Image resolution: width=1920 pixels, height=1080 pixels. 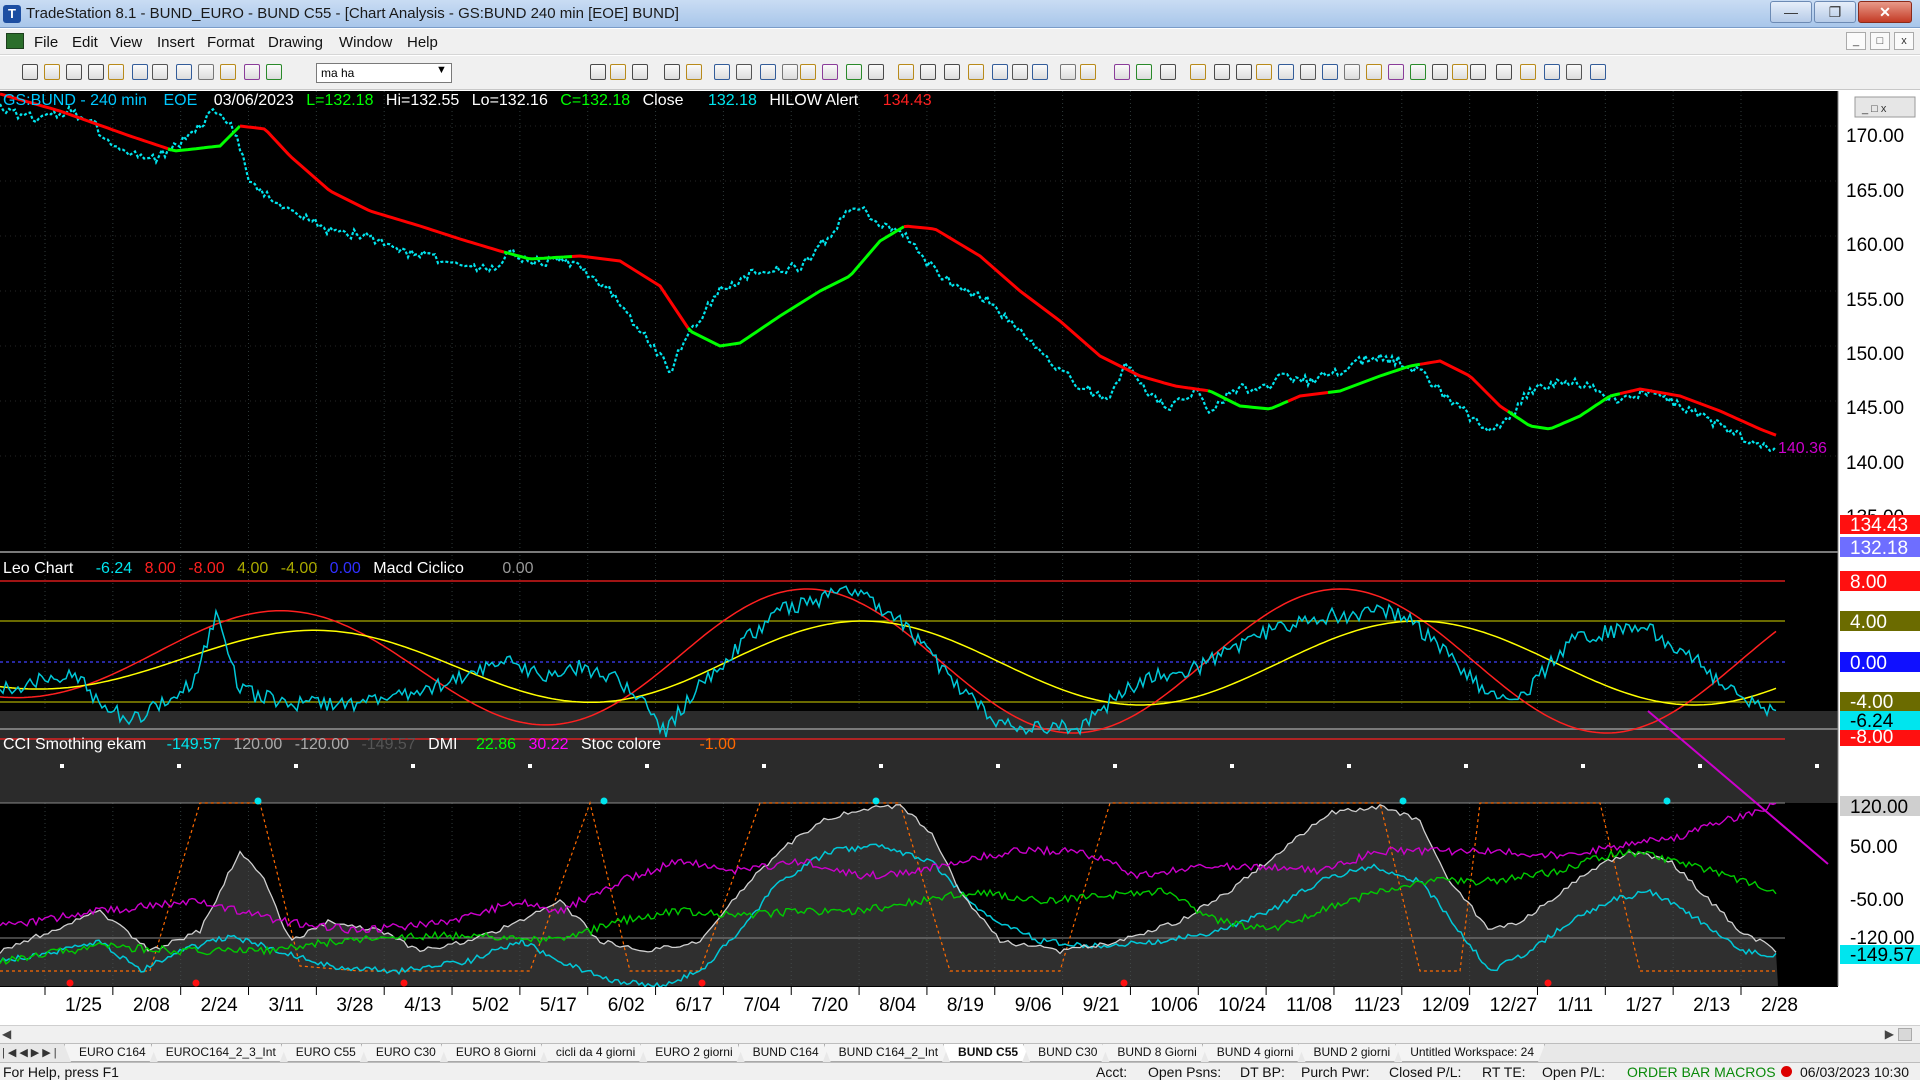 What do you see at coordinates (1701, 1072) in the screenshot?
I see `status-macros: ORDER BAR MACROS` at bounding box center [1701, 1072].